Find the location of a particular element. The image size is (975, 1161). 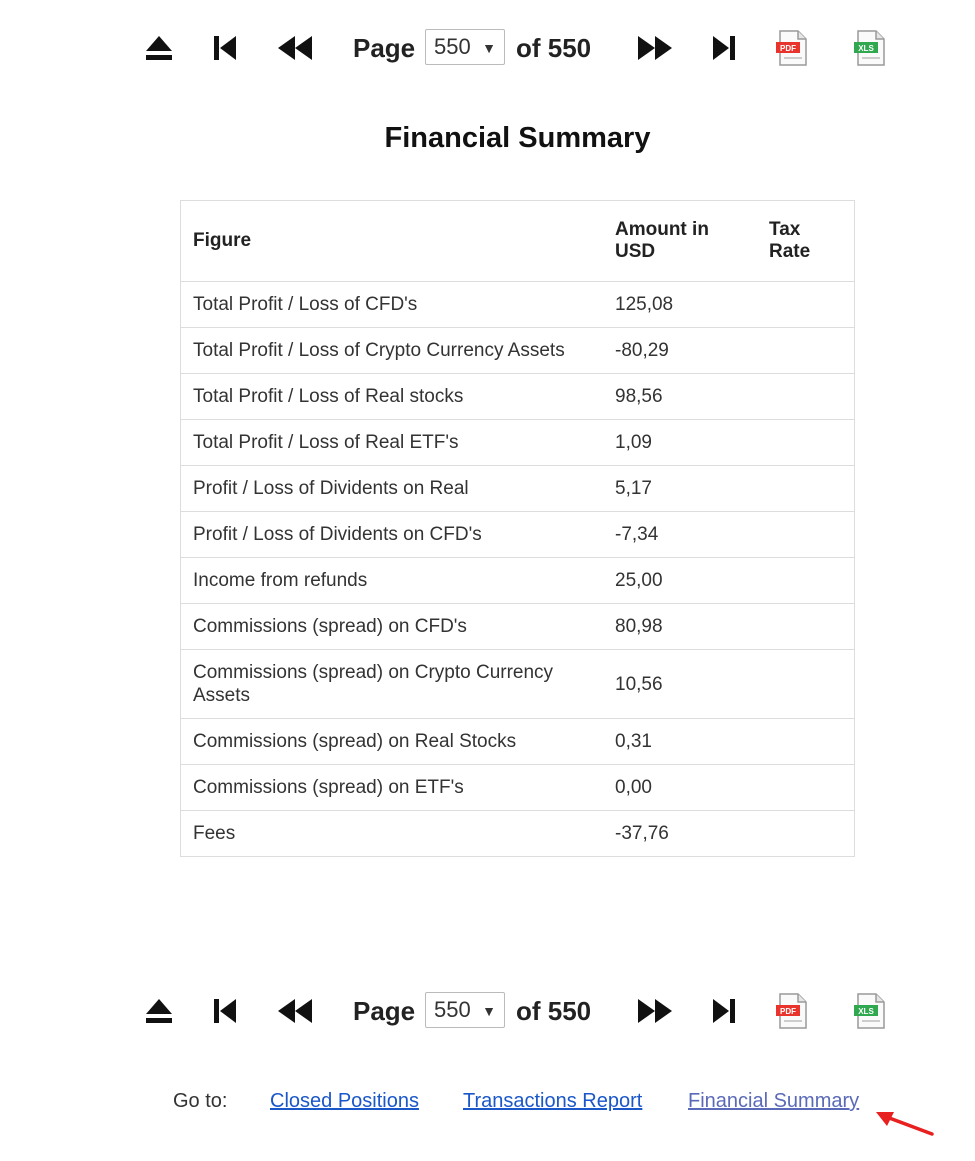

pager-toolbar-bottom: Page 550 ▼ of 550 PDF XLS is located at coordinates (487, 1011).